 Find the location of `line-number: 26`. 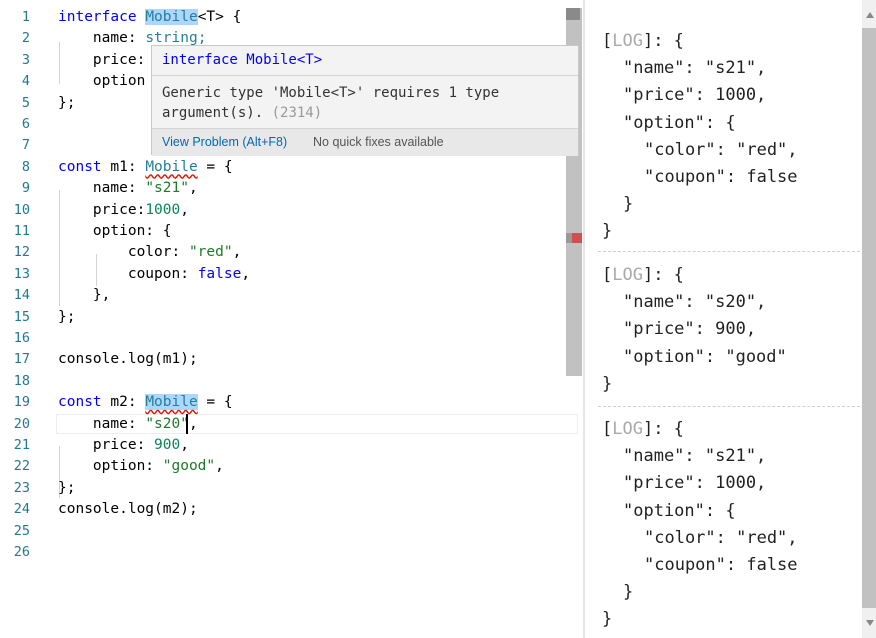

line-number: 26 is located at coordinates (21, 552).